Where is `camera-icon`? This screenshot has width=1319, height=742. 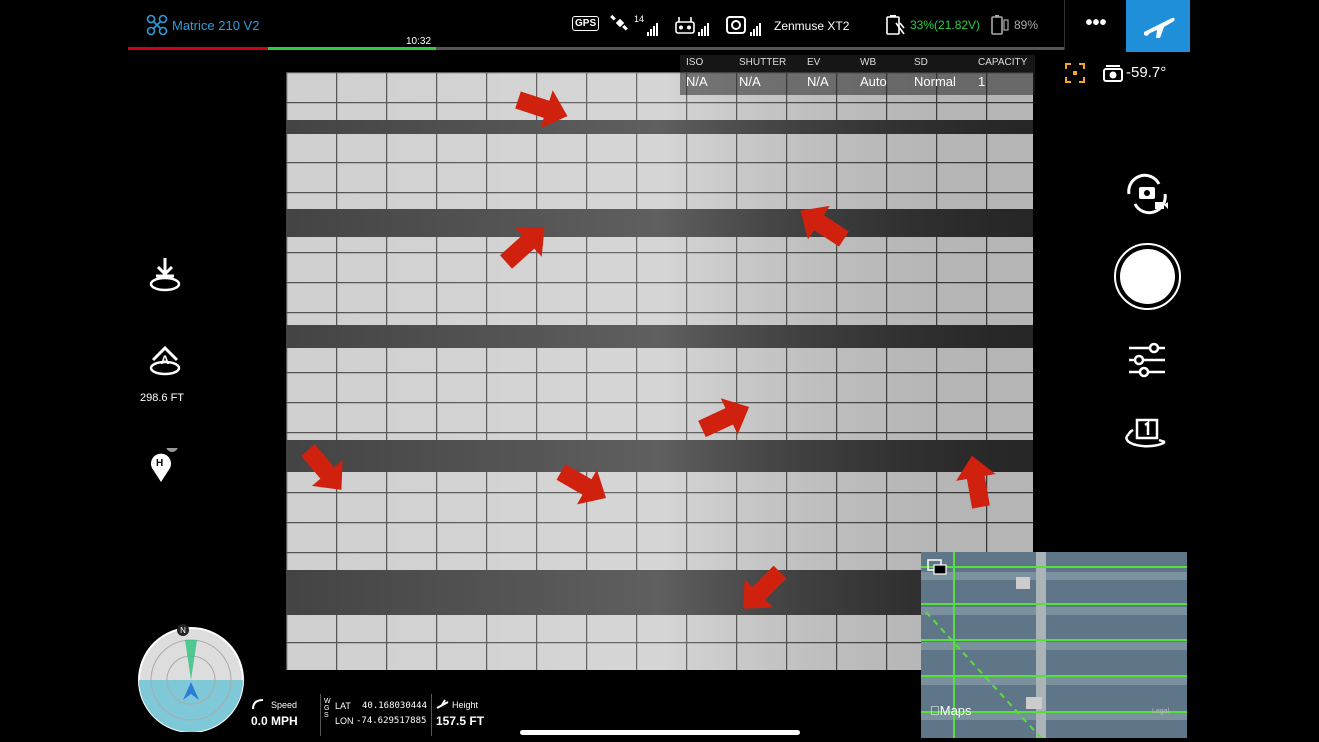
camera-icon is located at coordinates (736, 25).